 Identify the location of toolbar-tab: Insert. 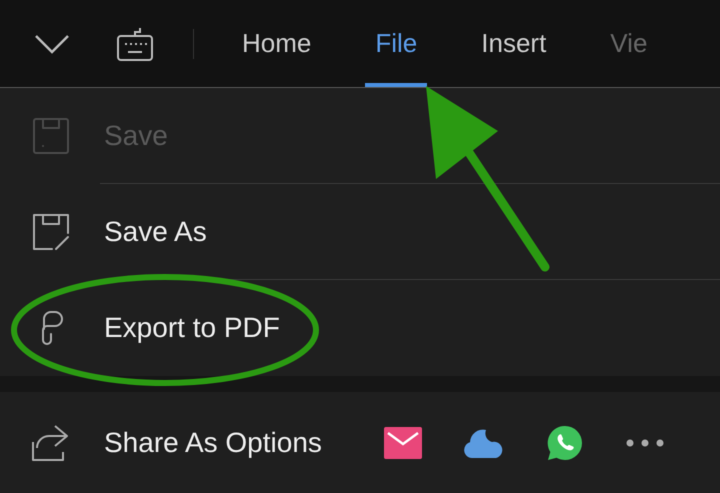
(513, 43).